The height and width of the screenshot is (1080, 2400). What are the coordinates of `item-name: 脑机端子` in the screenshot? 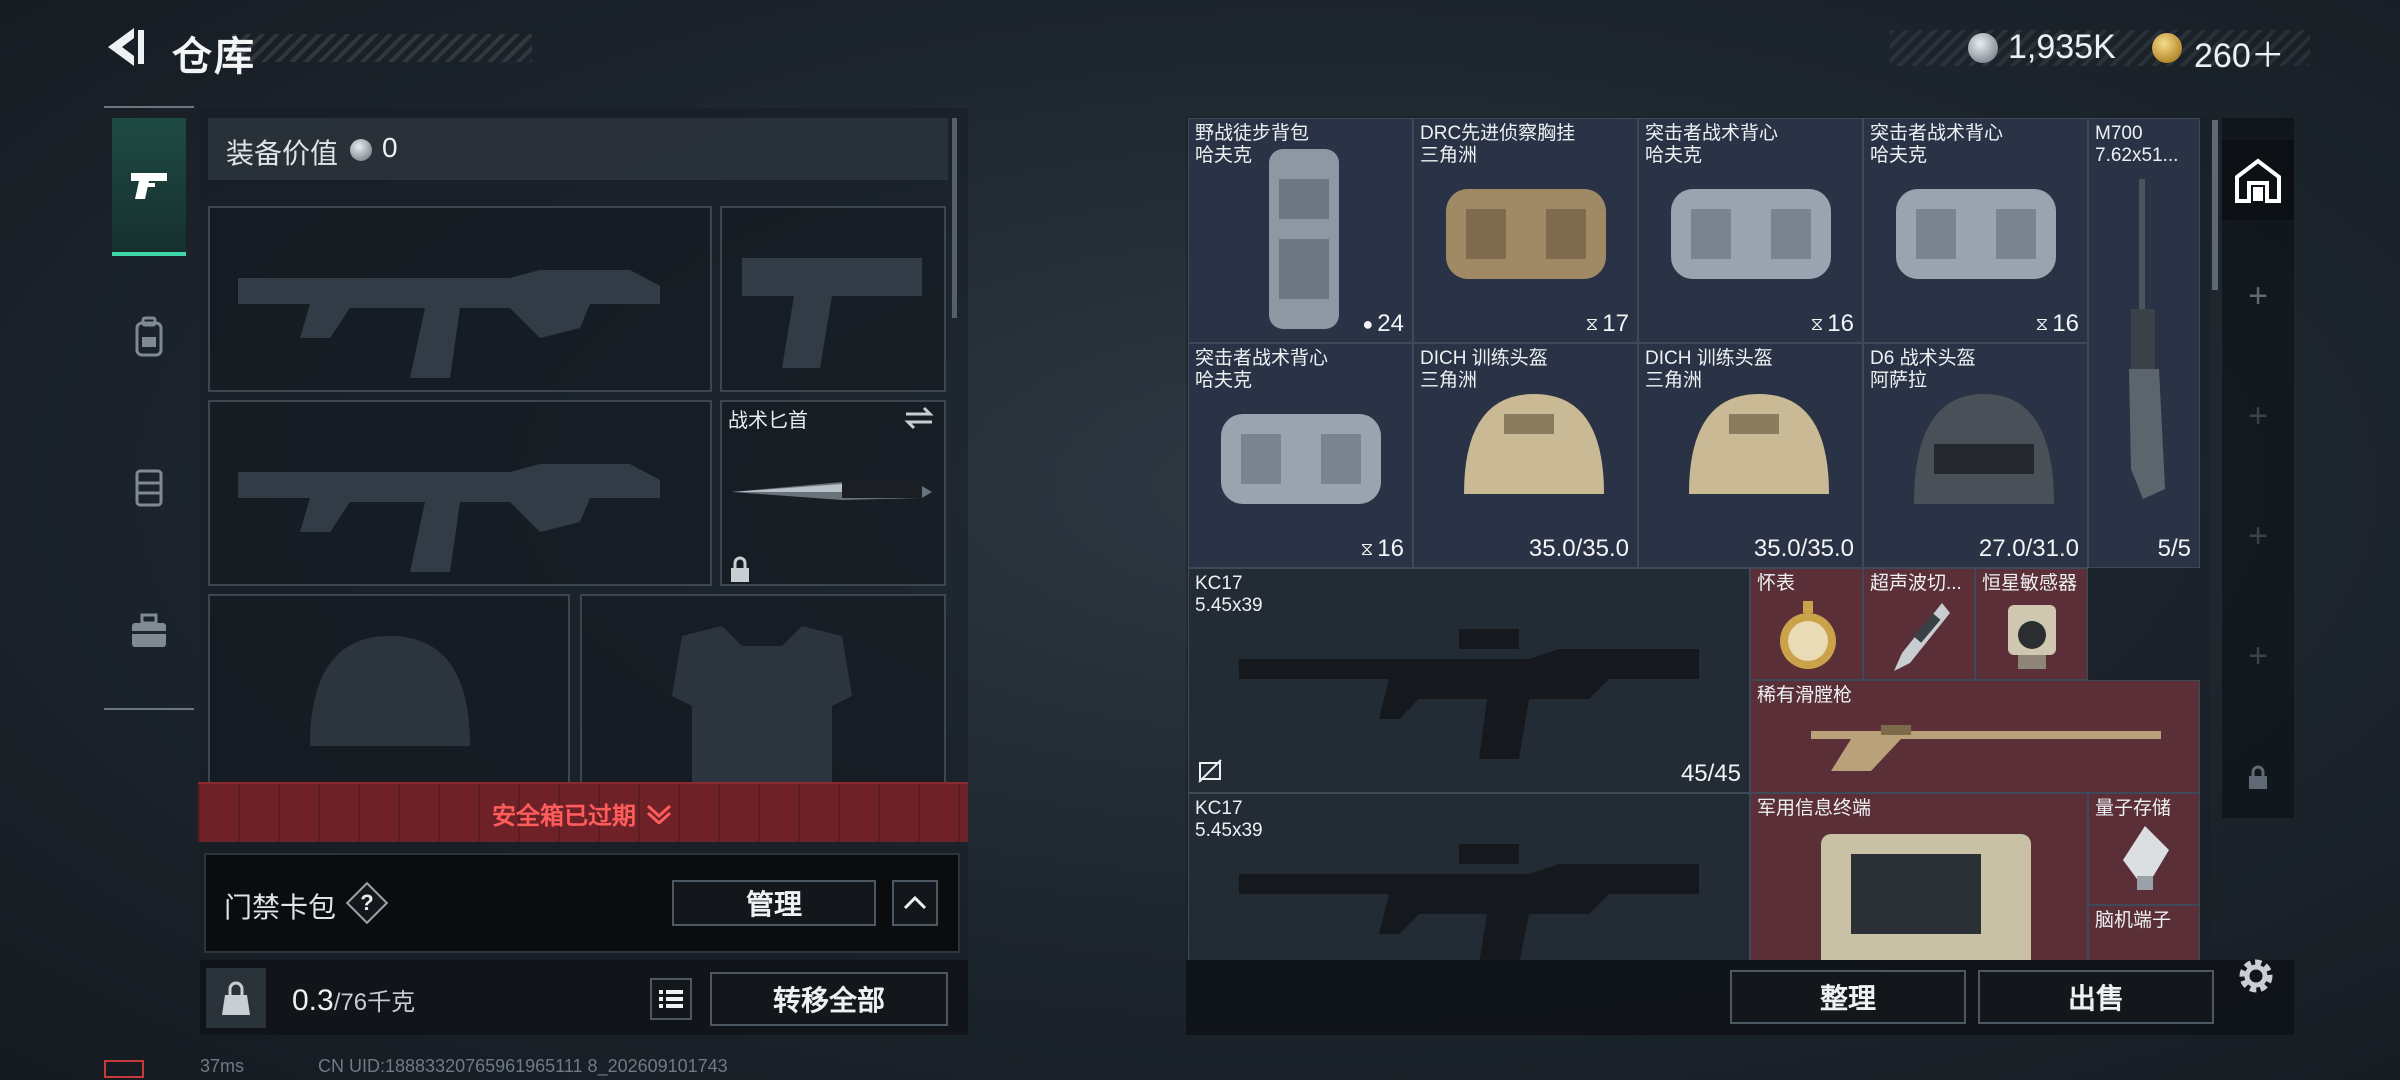 It's located at (2133, 920).